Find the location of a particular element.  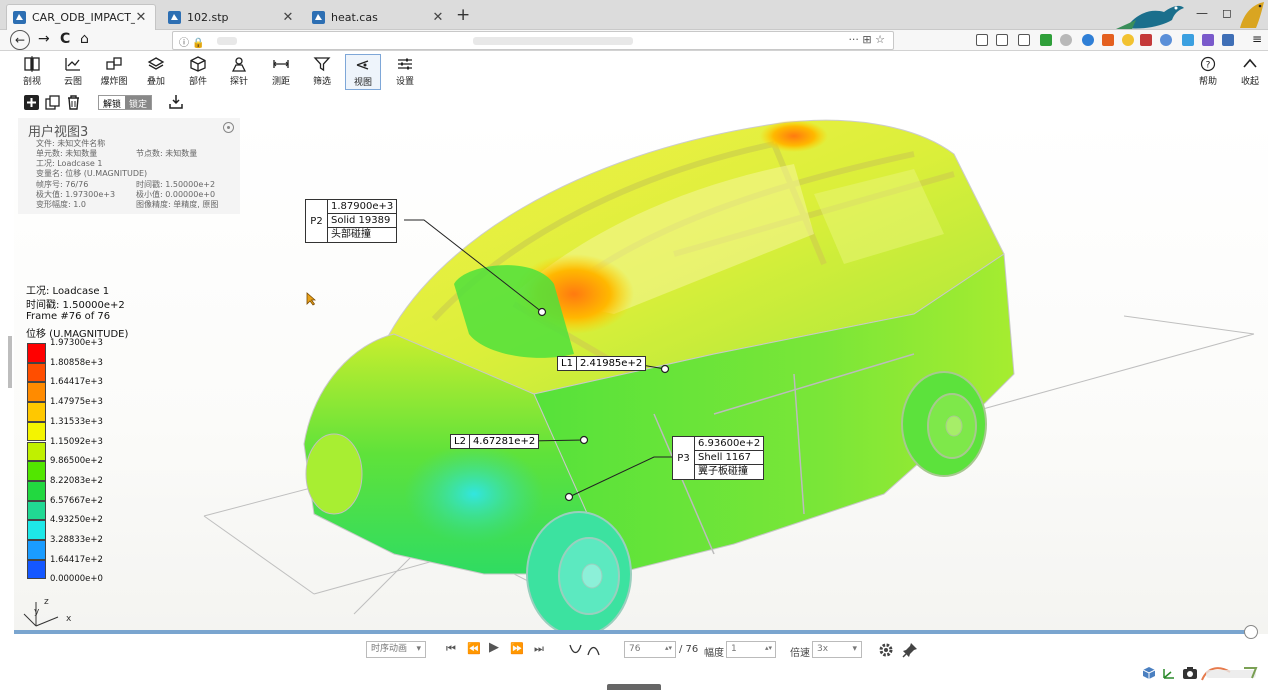

unlock-option: 解锁 is located at coordinates (112, 103).